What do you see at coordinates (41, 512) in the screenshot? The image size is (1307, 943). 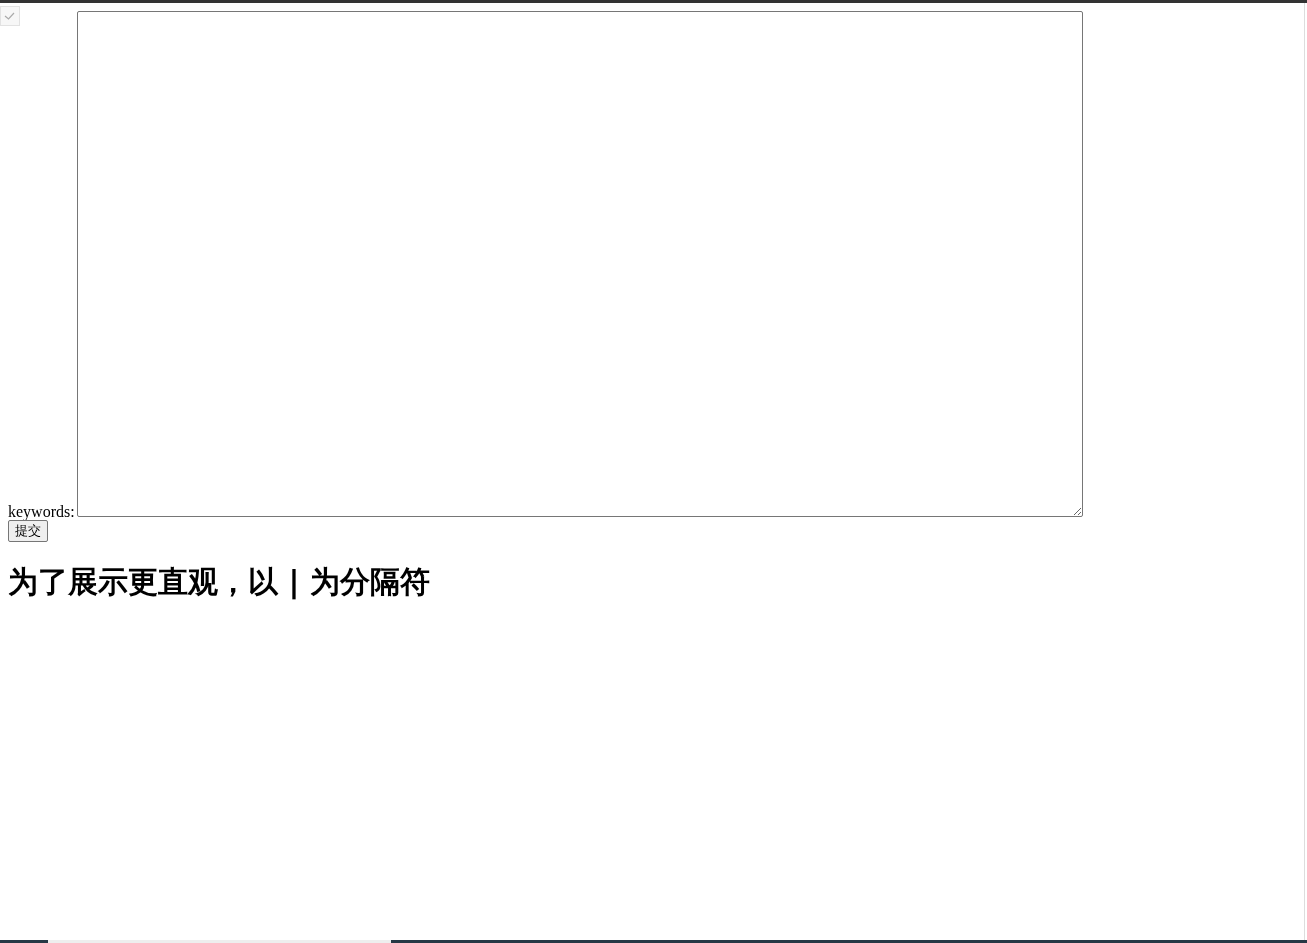 I see `keywords-label: keywords:` at bounding box center [41, 512].